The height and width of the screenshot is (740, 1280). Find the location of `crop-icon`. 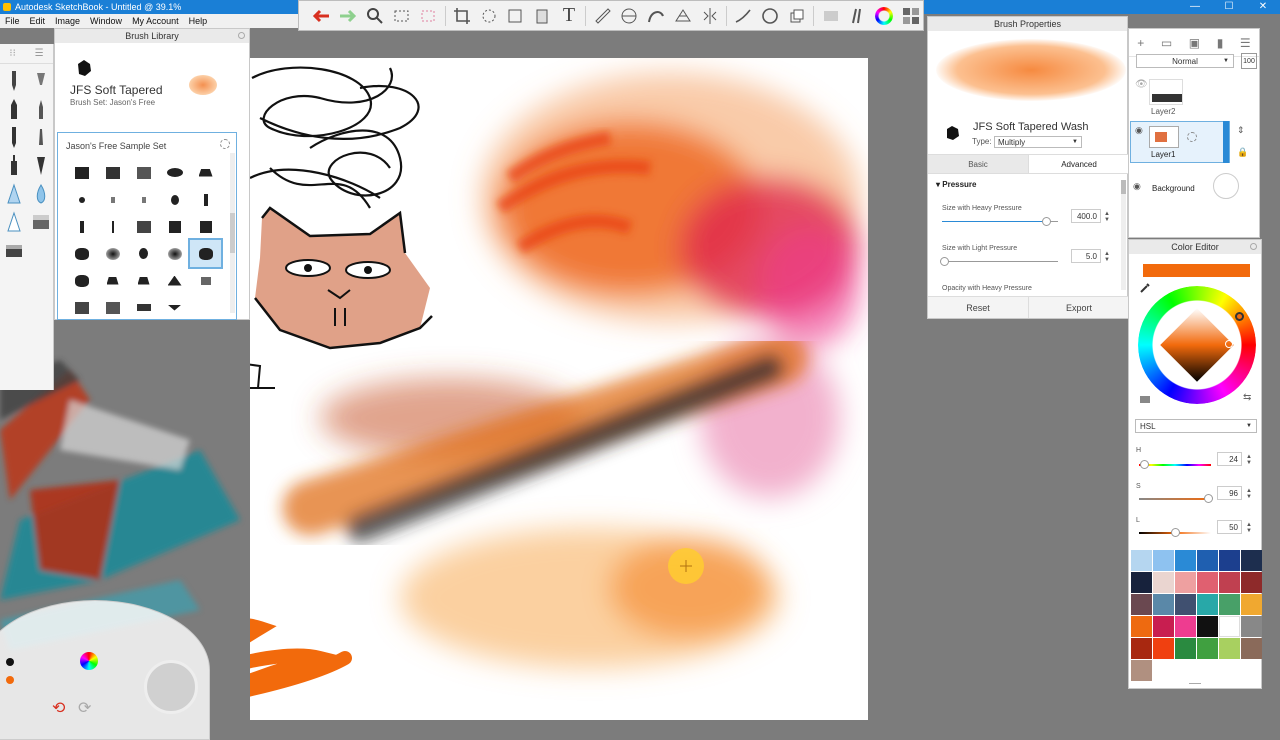

crop-icon is located at coordinates (462, 15).